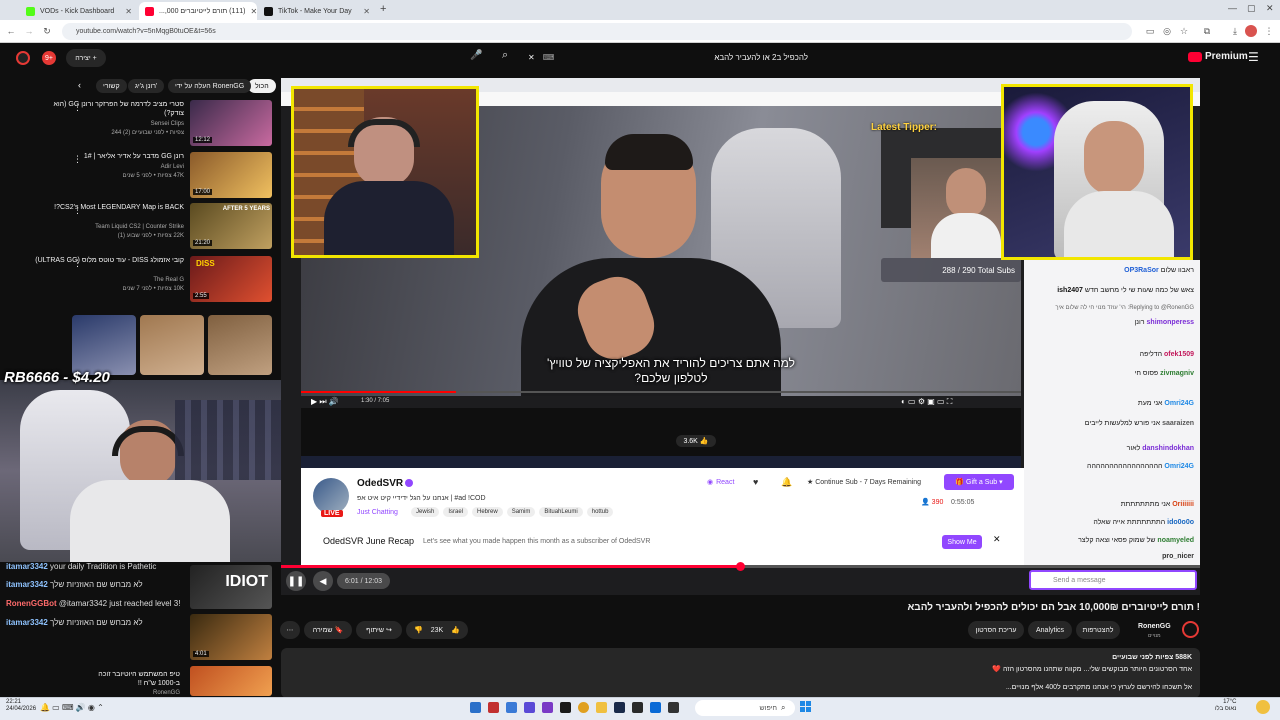 The width and height of the screenshot is (1280, 720). Describe the element at coordinates (79, 85) in the screenshot. I see `chevron-left-icon: ‹` at that location.